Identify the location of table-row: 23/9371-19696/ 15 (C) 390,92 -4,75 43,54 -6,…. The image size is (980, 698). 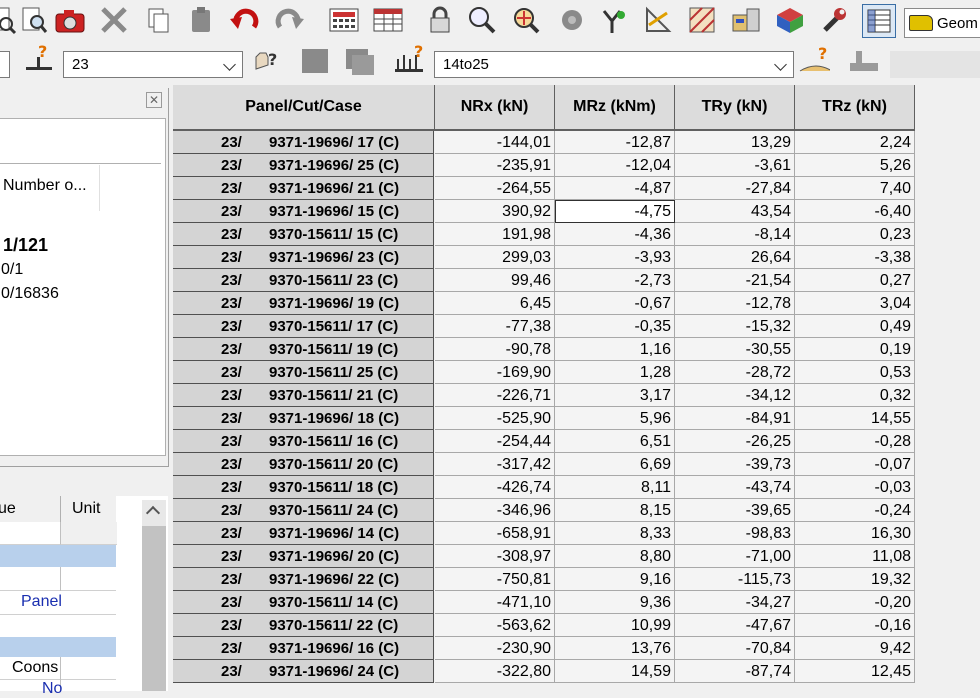
(544, 211).